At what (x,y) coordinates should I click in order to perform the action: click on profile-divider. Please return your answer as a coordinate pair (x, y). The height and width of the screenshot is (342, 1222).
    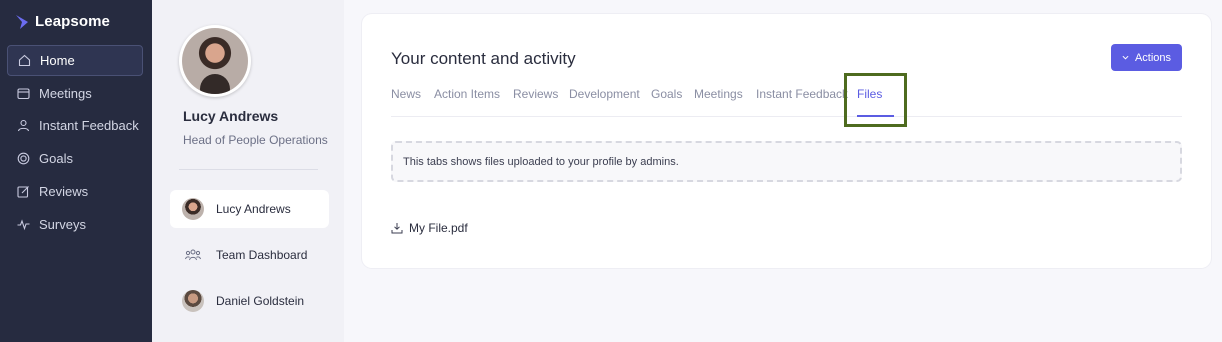
    Looking at the image, I should click on (248, 169).